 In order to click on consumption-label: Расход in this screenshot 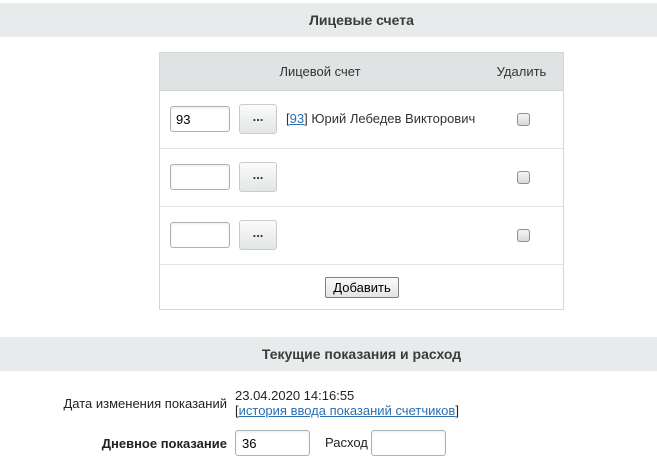, I will do `click(346, 442)`.